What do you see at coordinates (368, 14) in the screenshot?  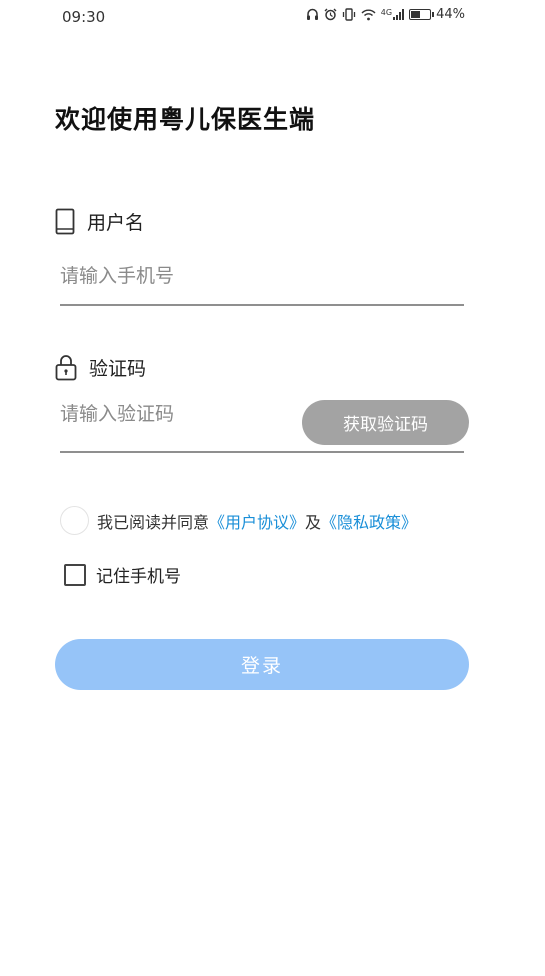 I see `wifi-icon` at bounding box center [368, 14].